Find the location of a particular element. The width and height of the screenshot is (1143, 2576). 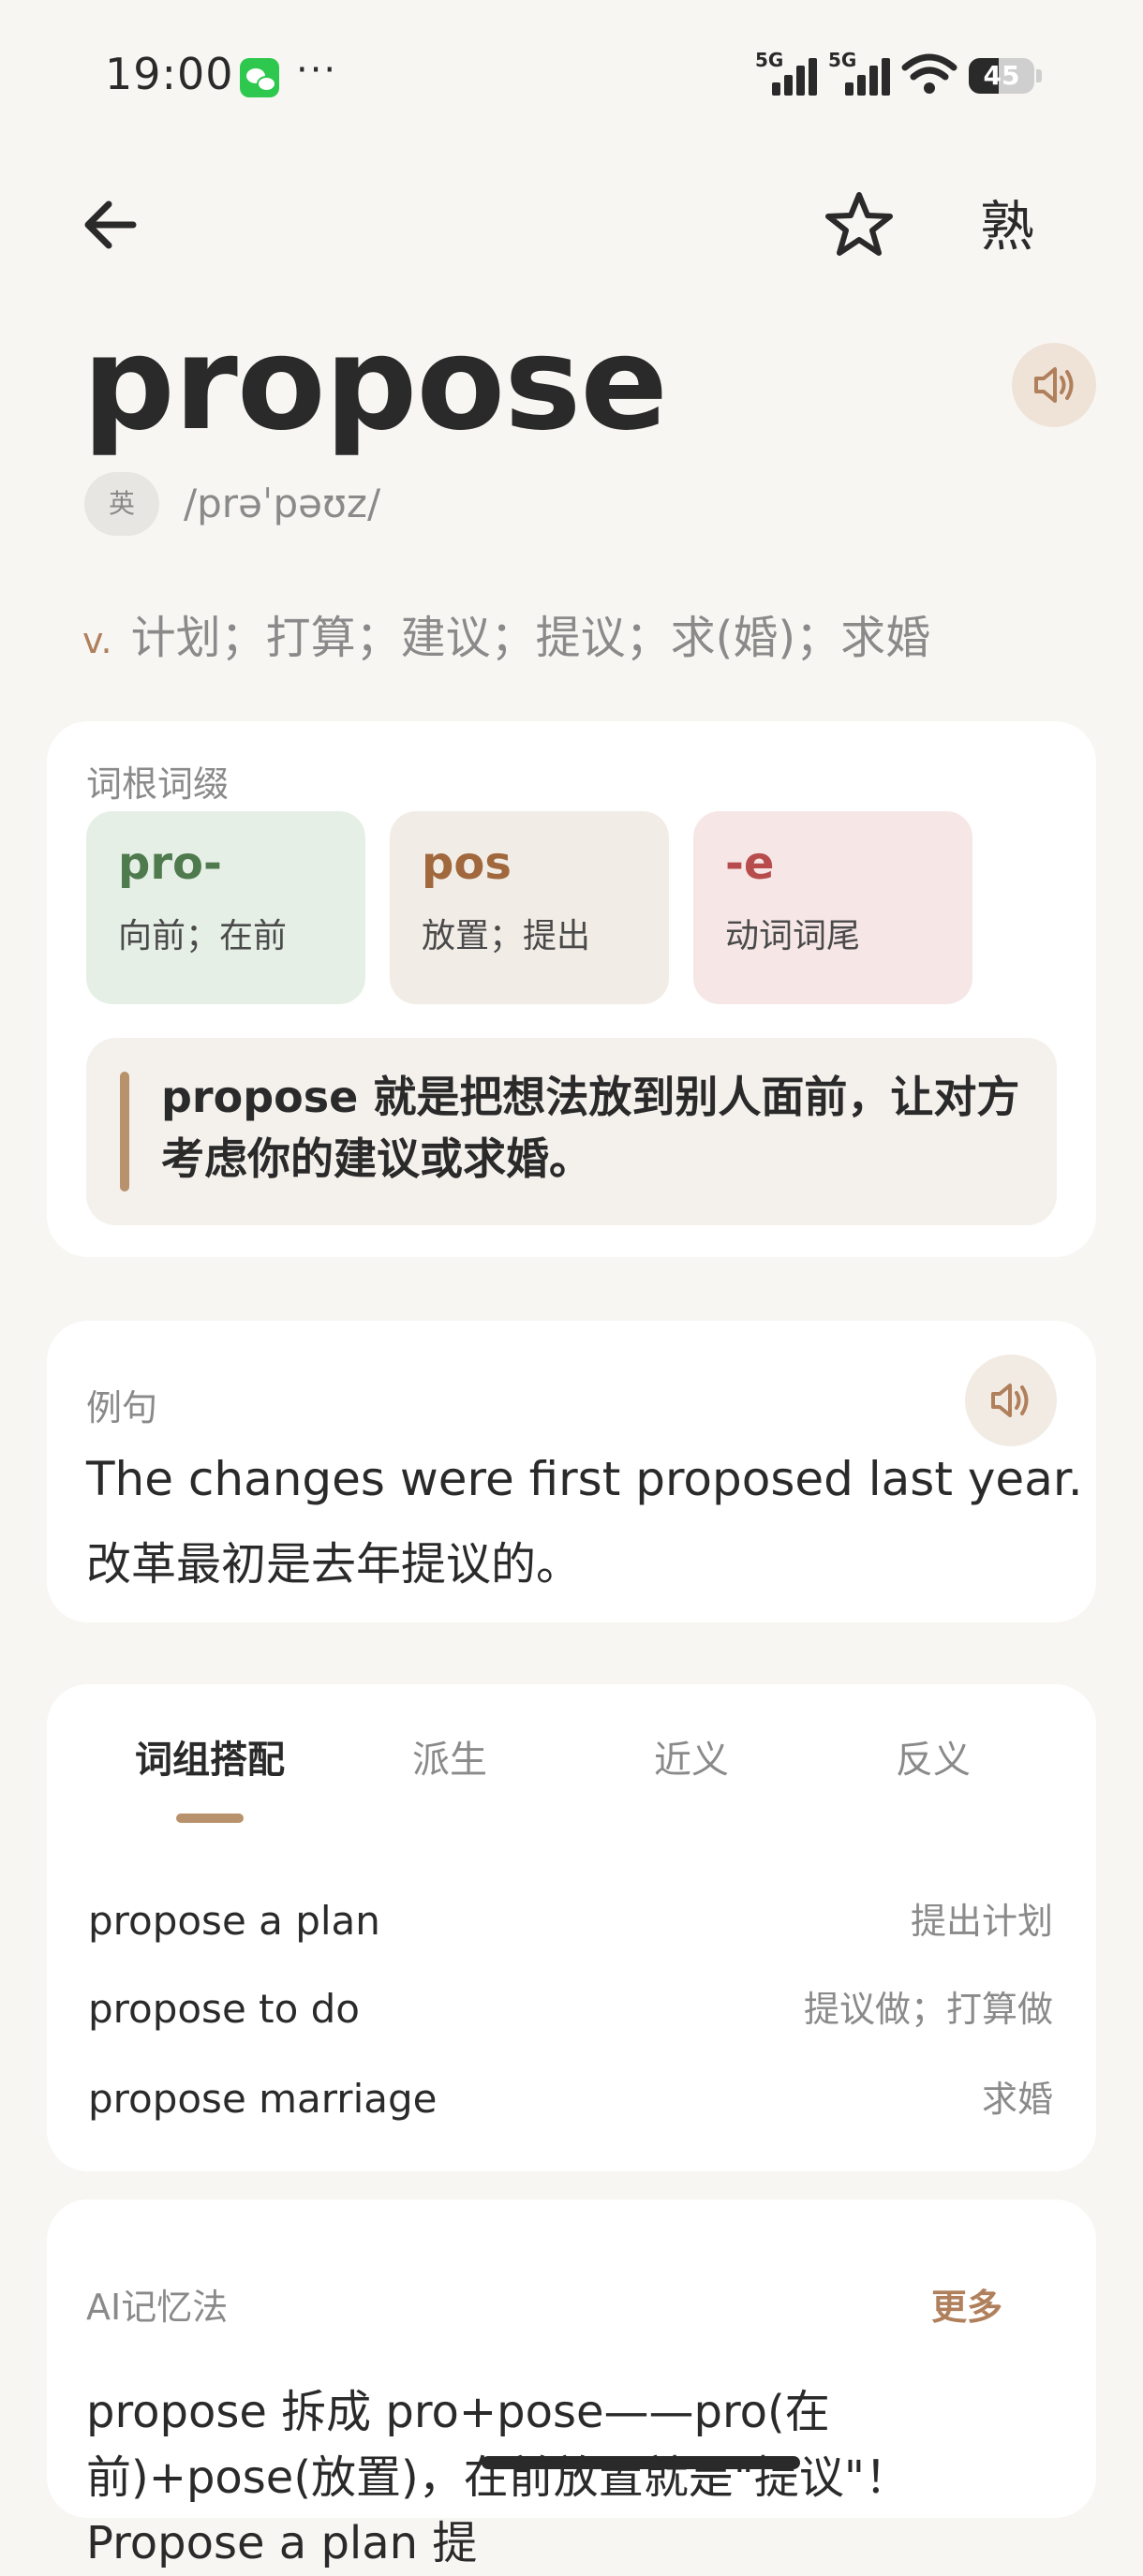

example-translation: 改革最初是去年提议的。 is located at coordinates (334, 1565).